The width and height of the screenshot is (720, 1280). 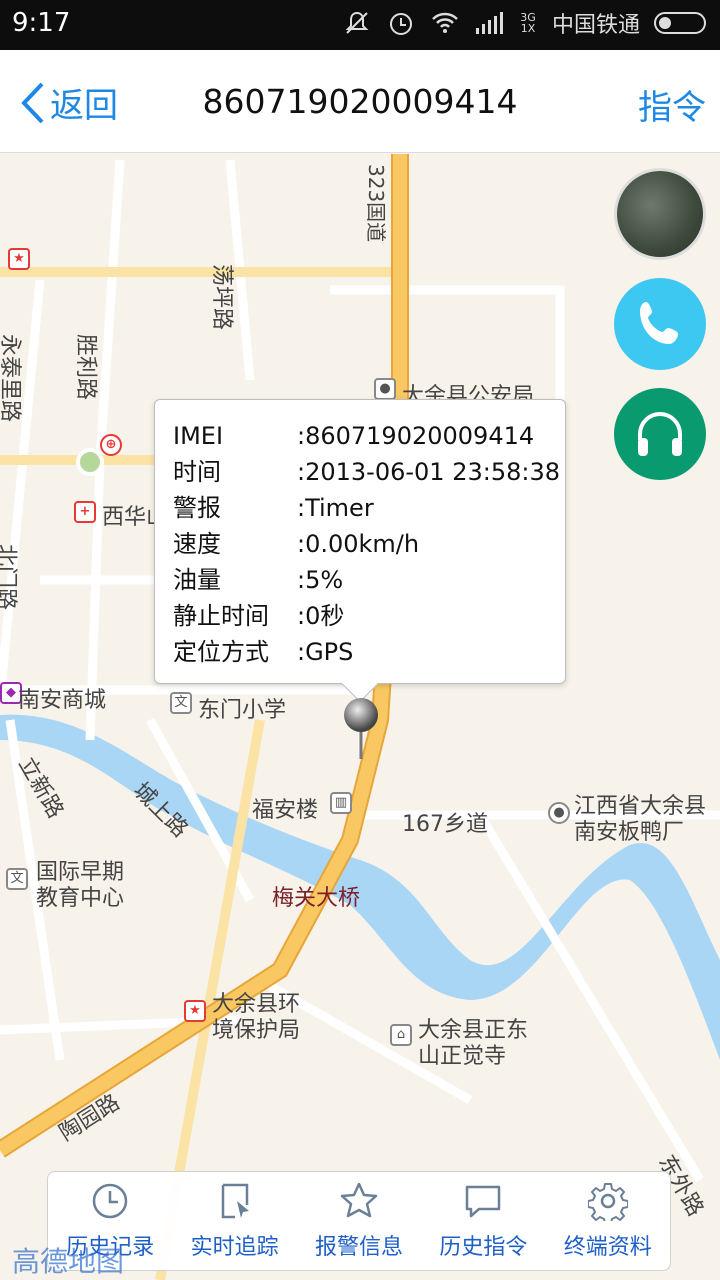 What do you see at coordinates (335, 508) in the screenshot?
I see `popup-value: :Timer` at bounding box center [335, 508].